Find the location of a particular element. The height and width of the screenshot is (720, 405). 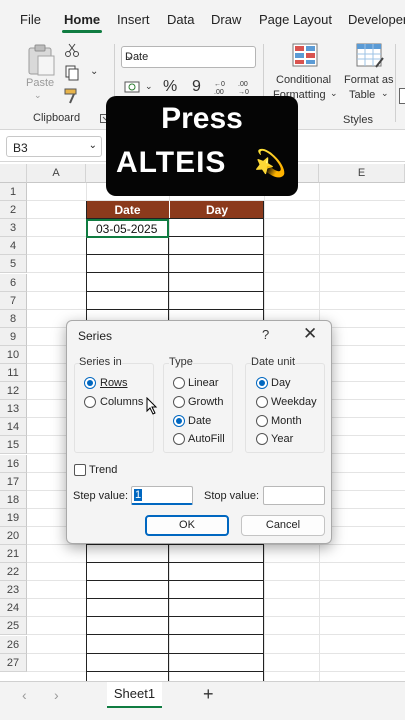

dialog-title: Series is located at coordinates (95, 336).